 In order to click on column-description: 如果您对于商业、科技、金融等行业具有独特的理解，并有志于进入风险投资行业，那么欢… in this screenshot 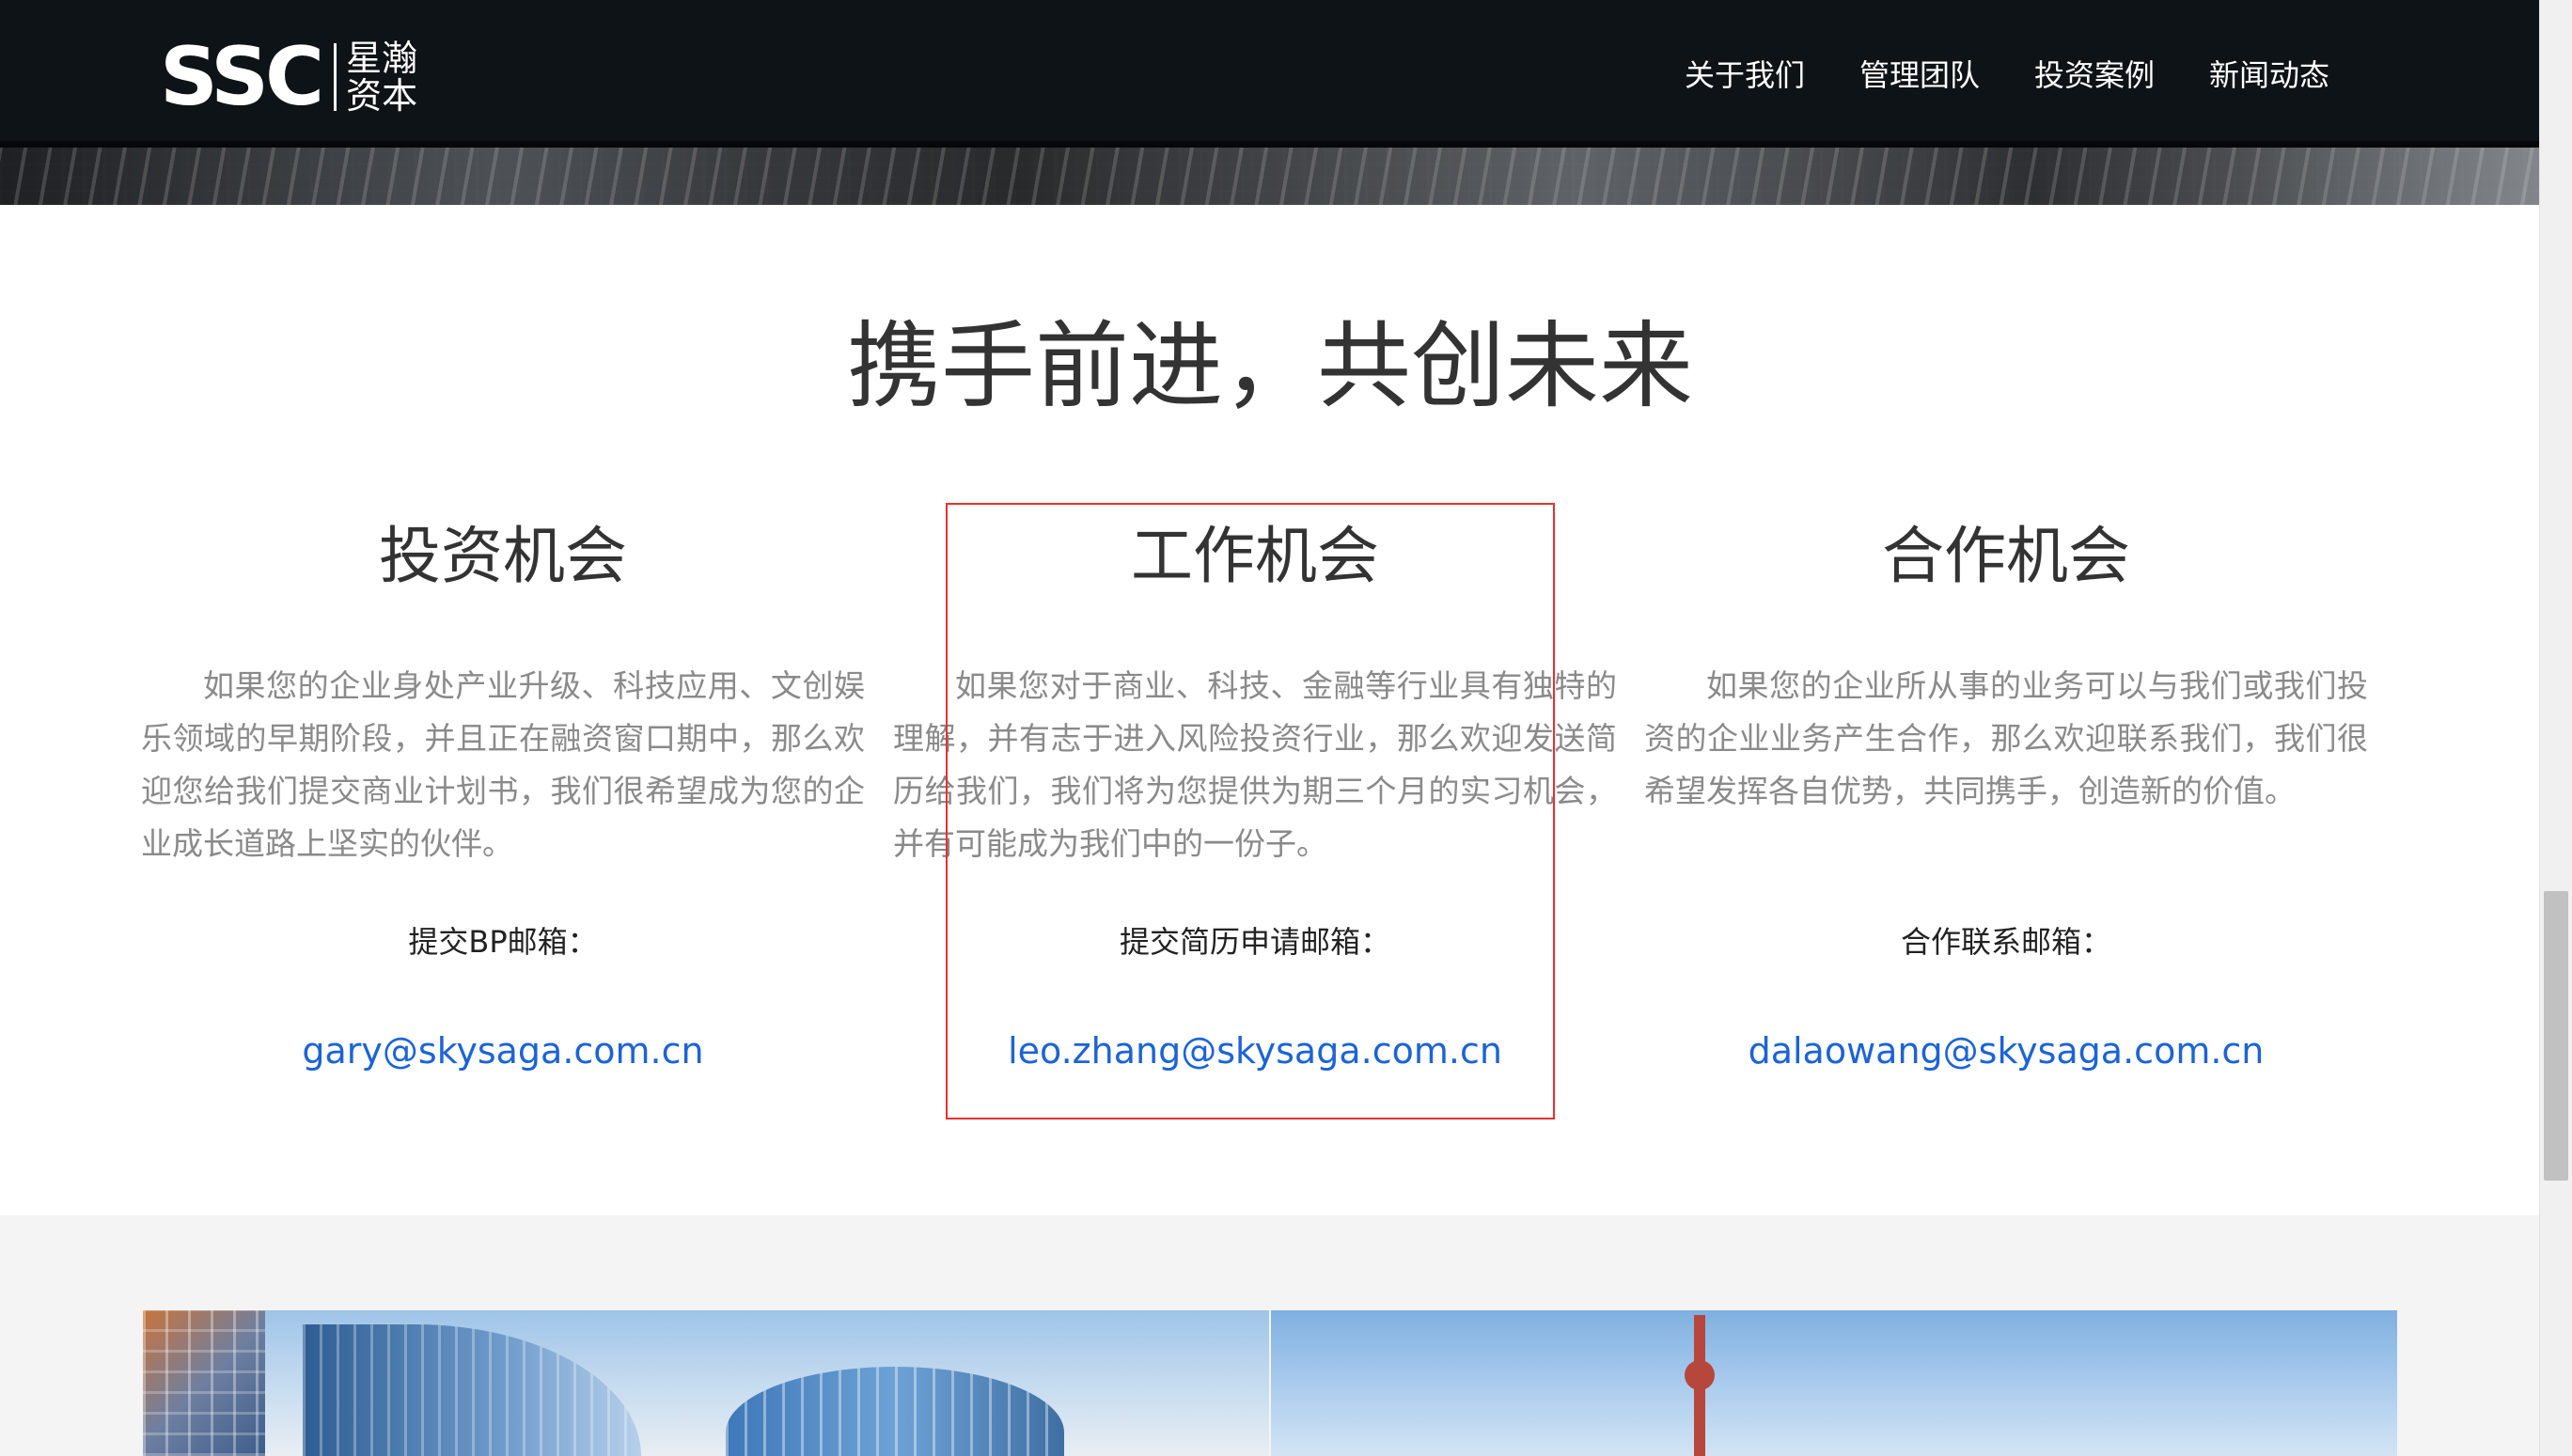, I will do `click(1255, 764)`.